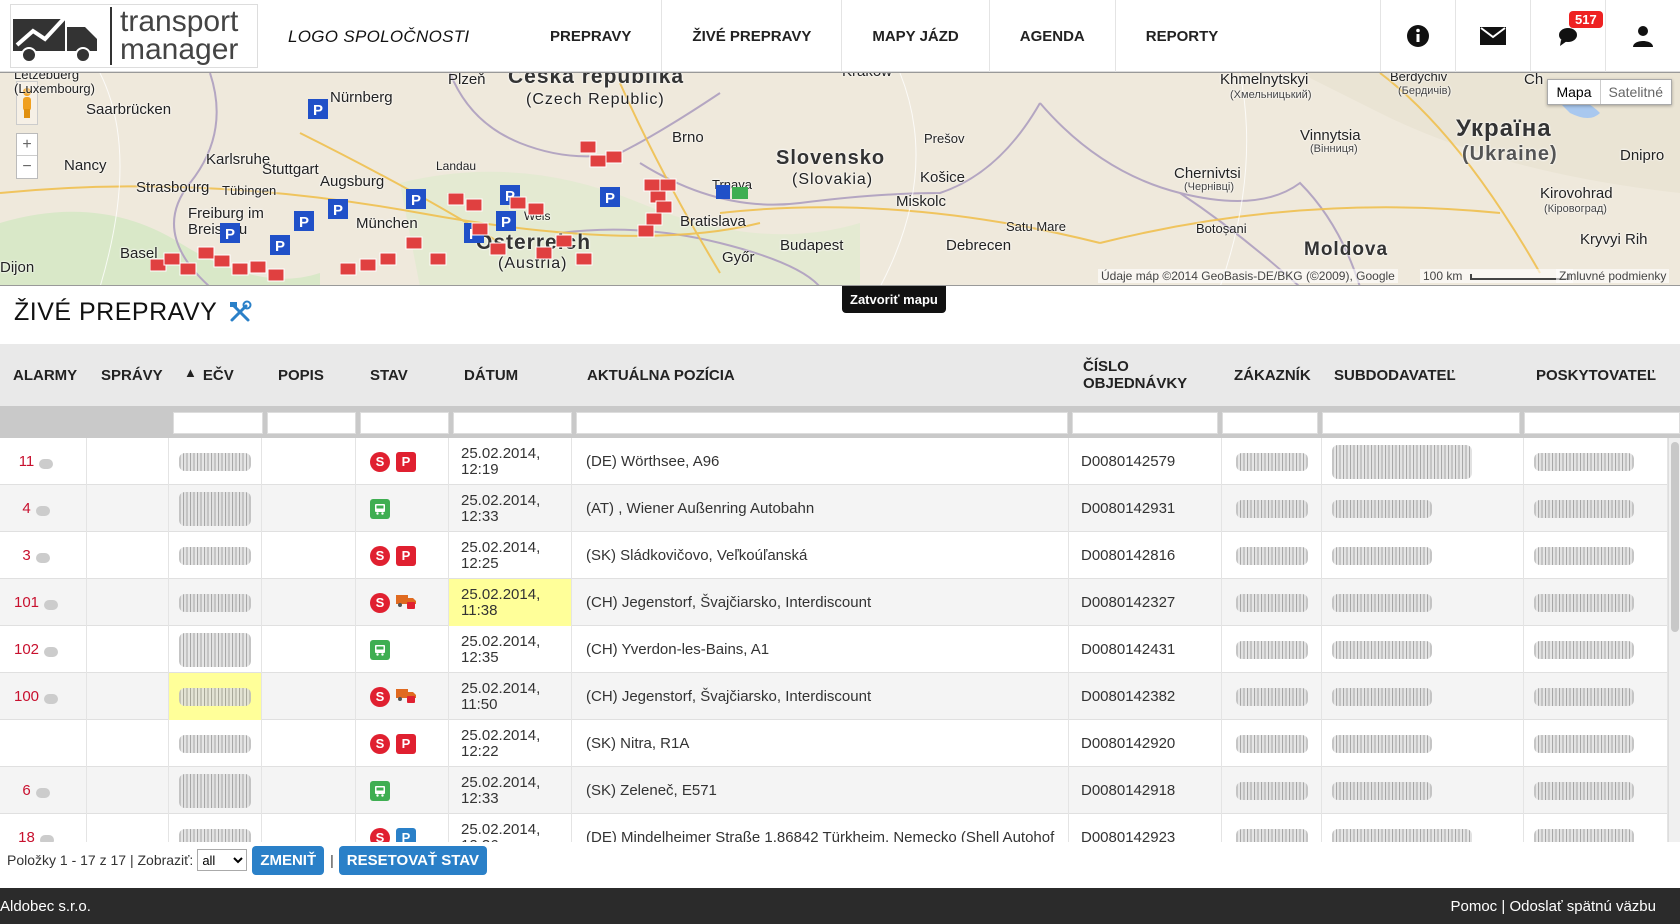 This screenshot has height=924, width=1680. I want to click on cell-alarms: 6, so click(43, 790).